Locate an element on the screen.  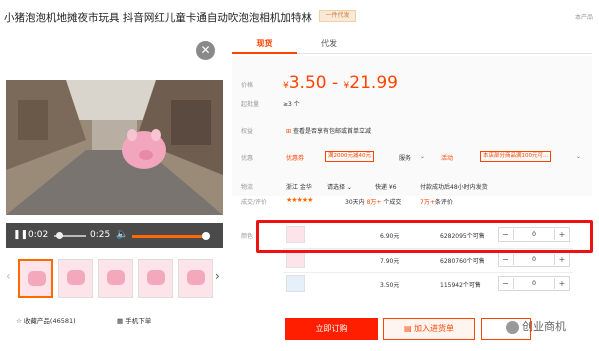
rights-label: 权益 is located at coordinates (247, 131).